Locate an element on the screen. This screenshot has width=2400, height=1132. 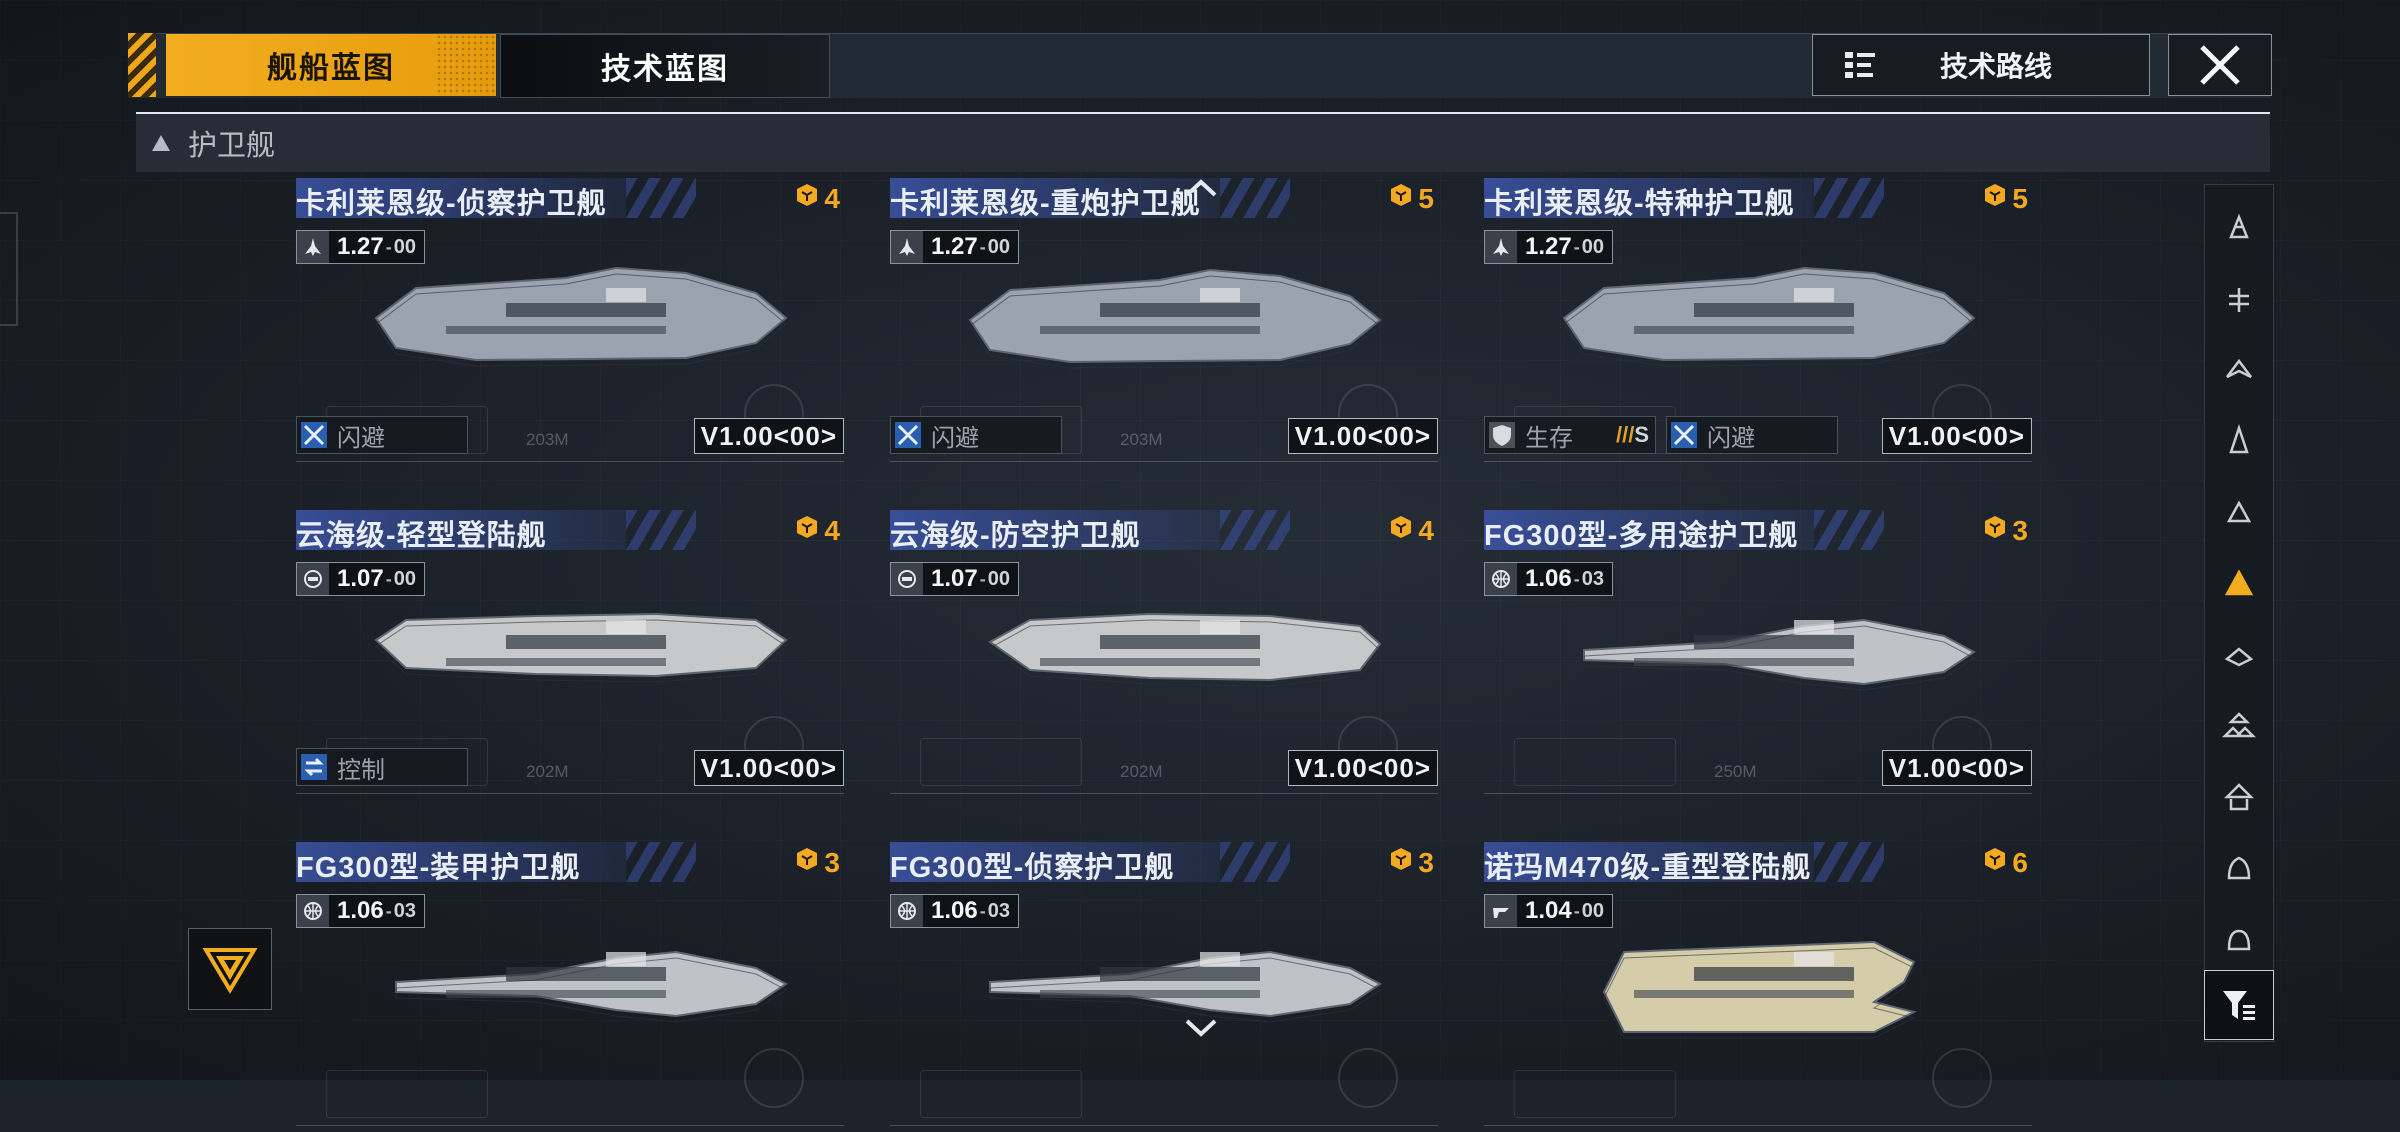
side-bracket-decoration is located at coordinates (9, 269).